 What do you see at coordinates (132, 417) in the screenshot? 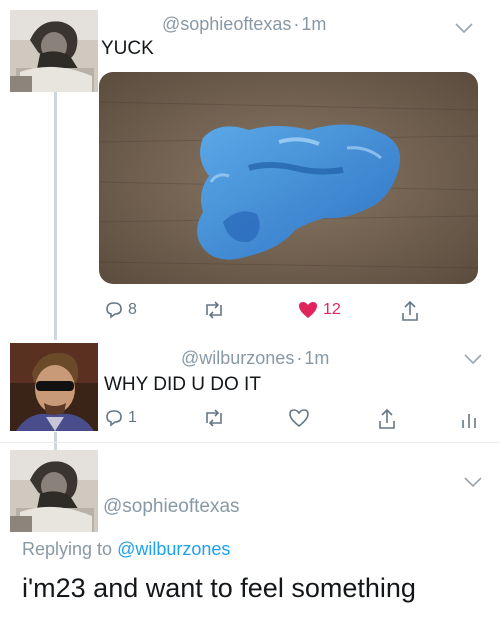
I see `reply-count: 1` at bounding box center [132, 417].